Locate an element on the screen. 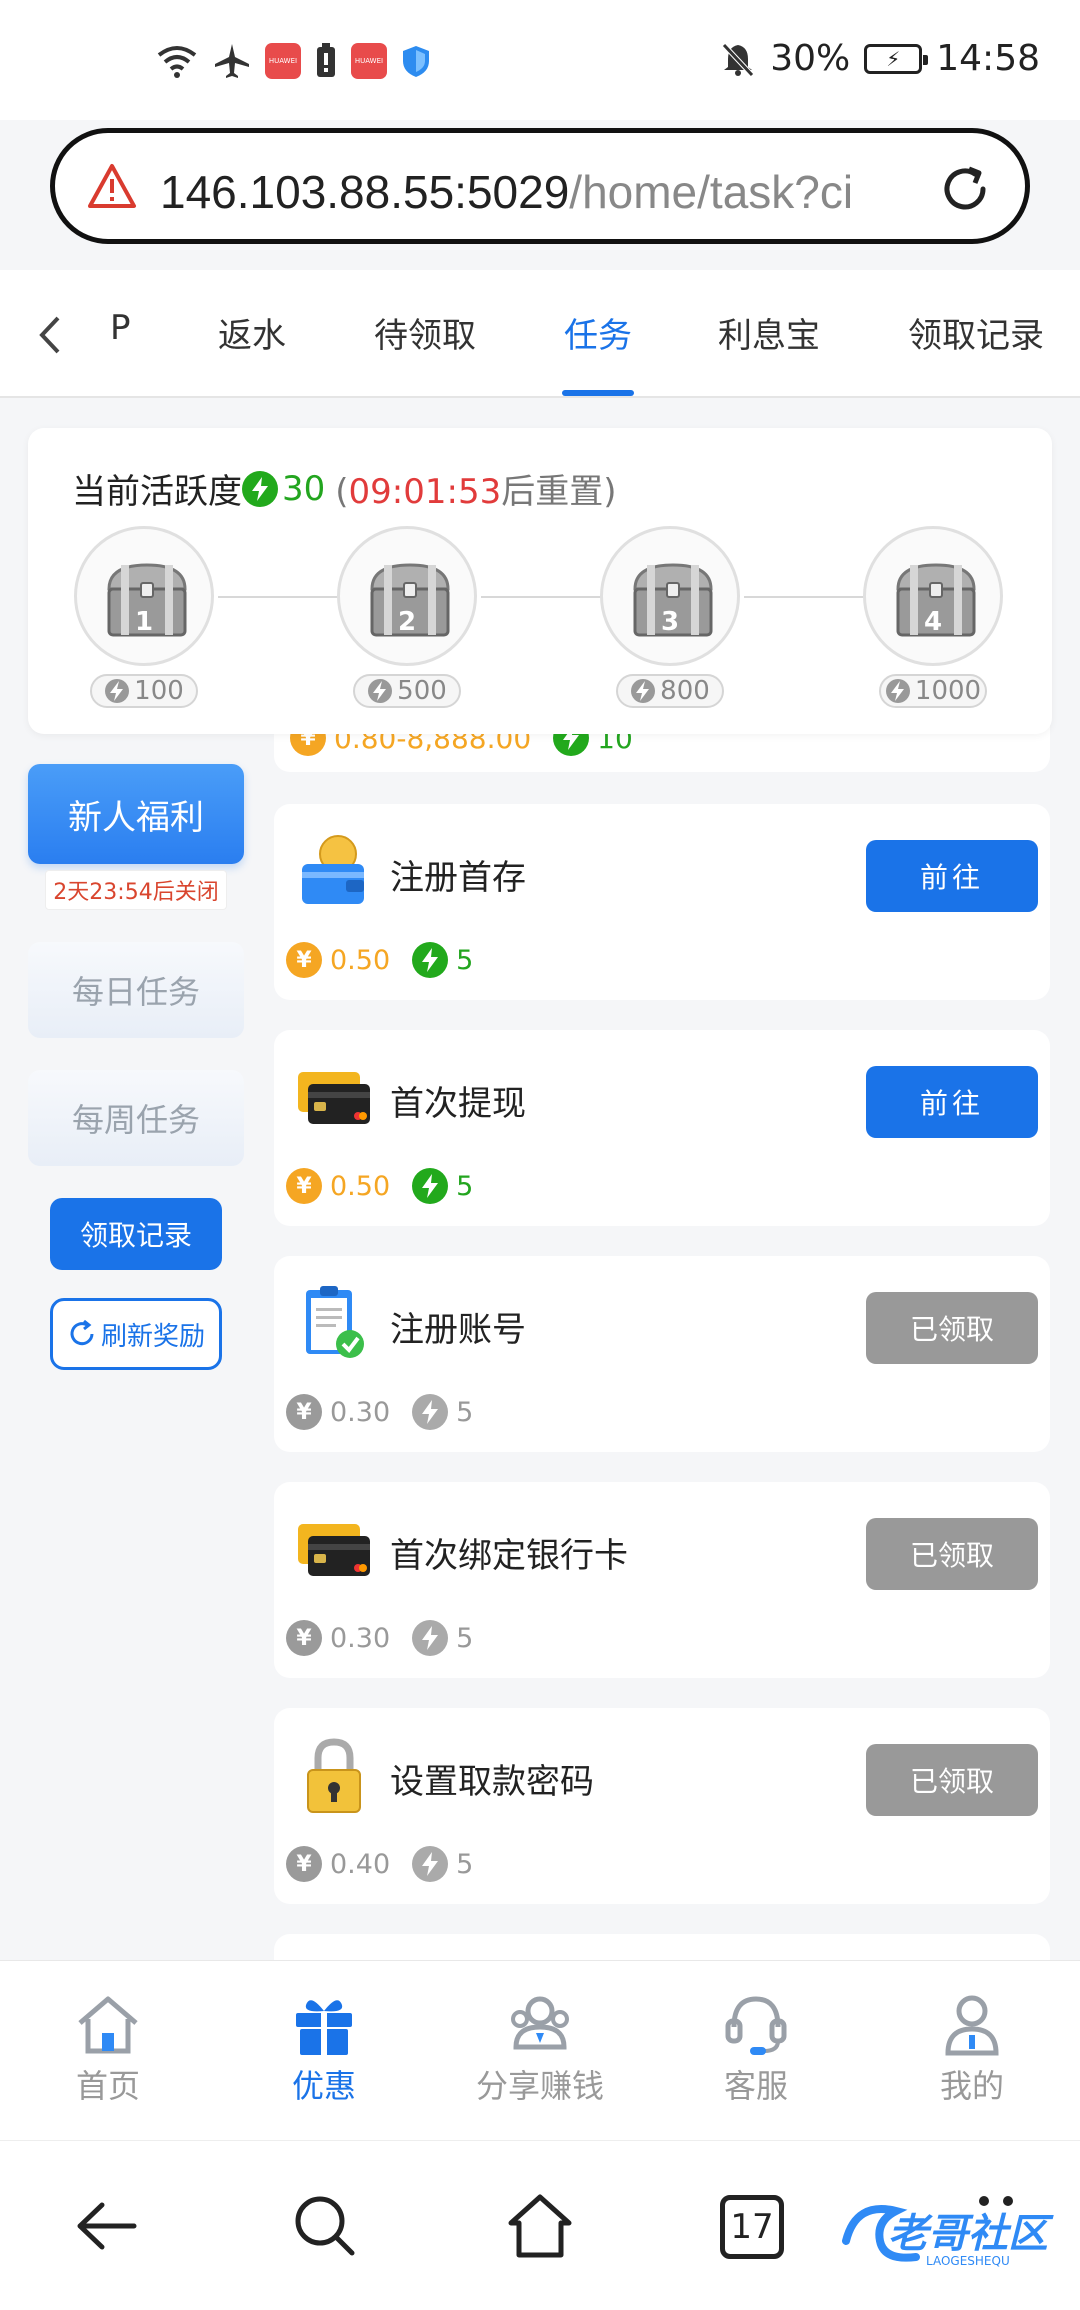 The width and height of the screenshot is (1080, 2310). chest-requirement-value: 1000 is located at coordinates (948, 691).